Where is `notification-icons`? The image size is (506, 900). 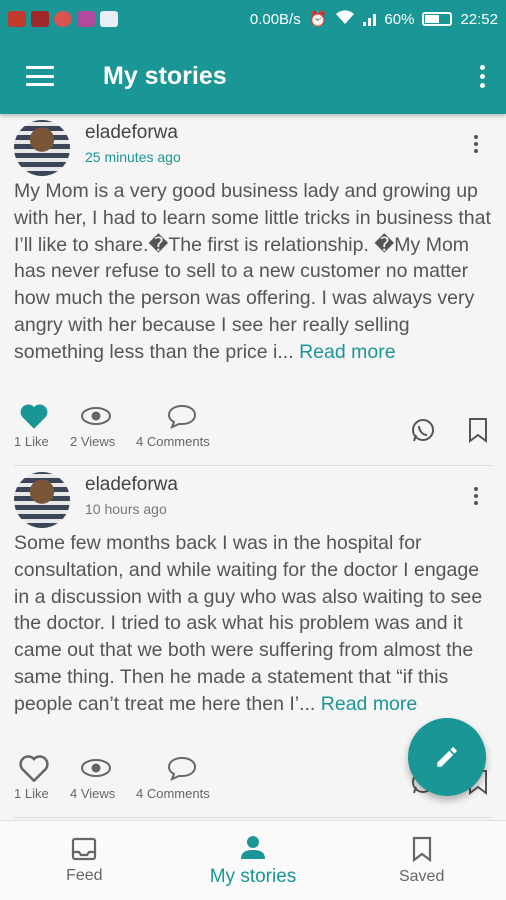 notification-icons is located at coordinates (63, 19).